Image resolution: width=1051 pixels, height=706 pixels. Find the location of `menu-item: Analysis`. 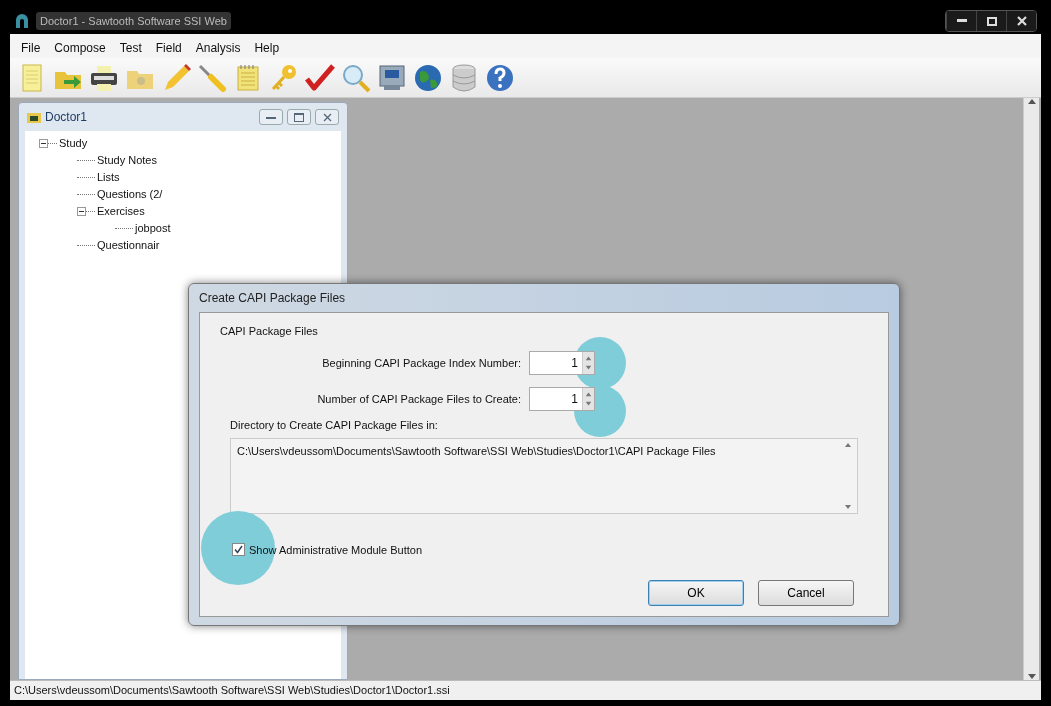

menu-item: Analysis is located at coordinates (218, 47).